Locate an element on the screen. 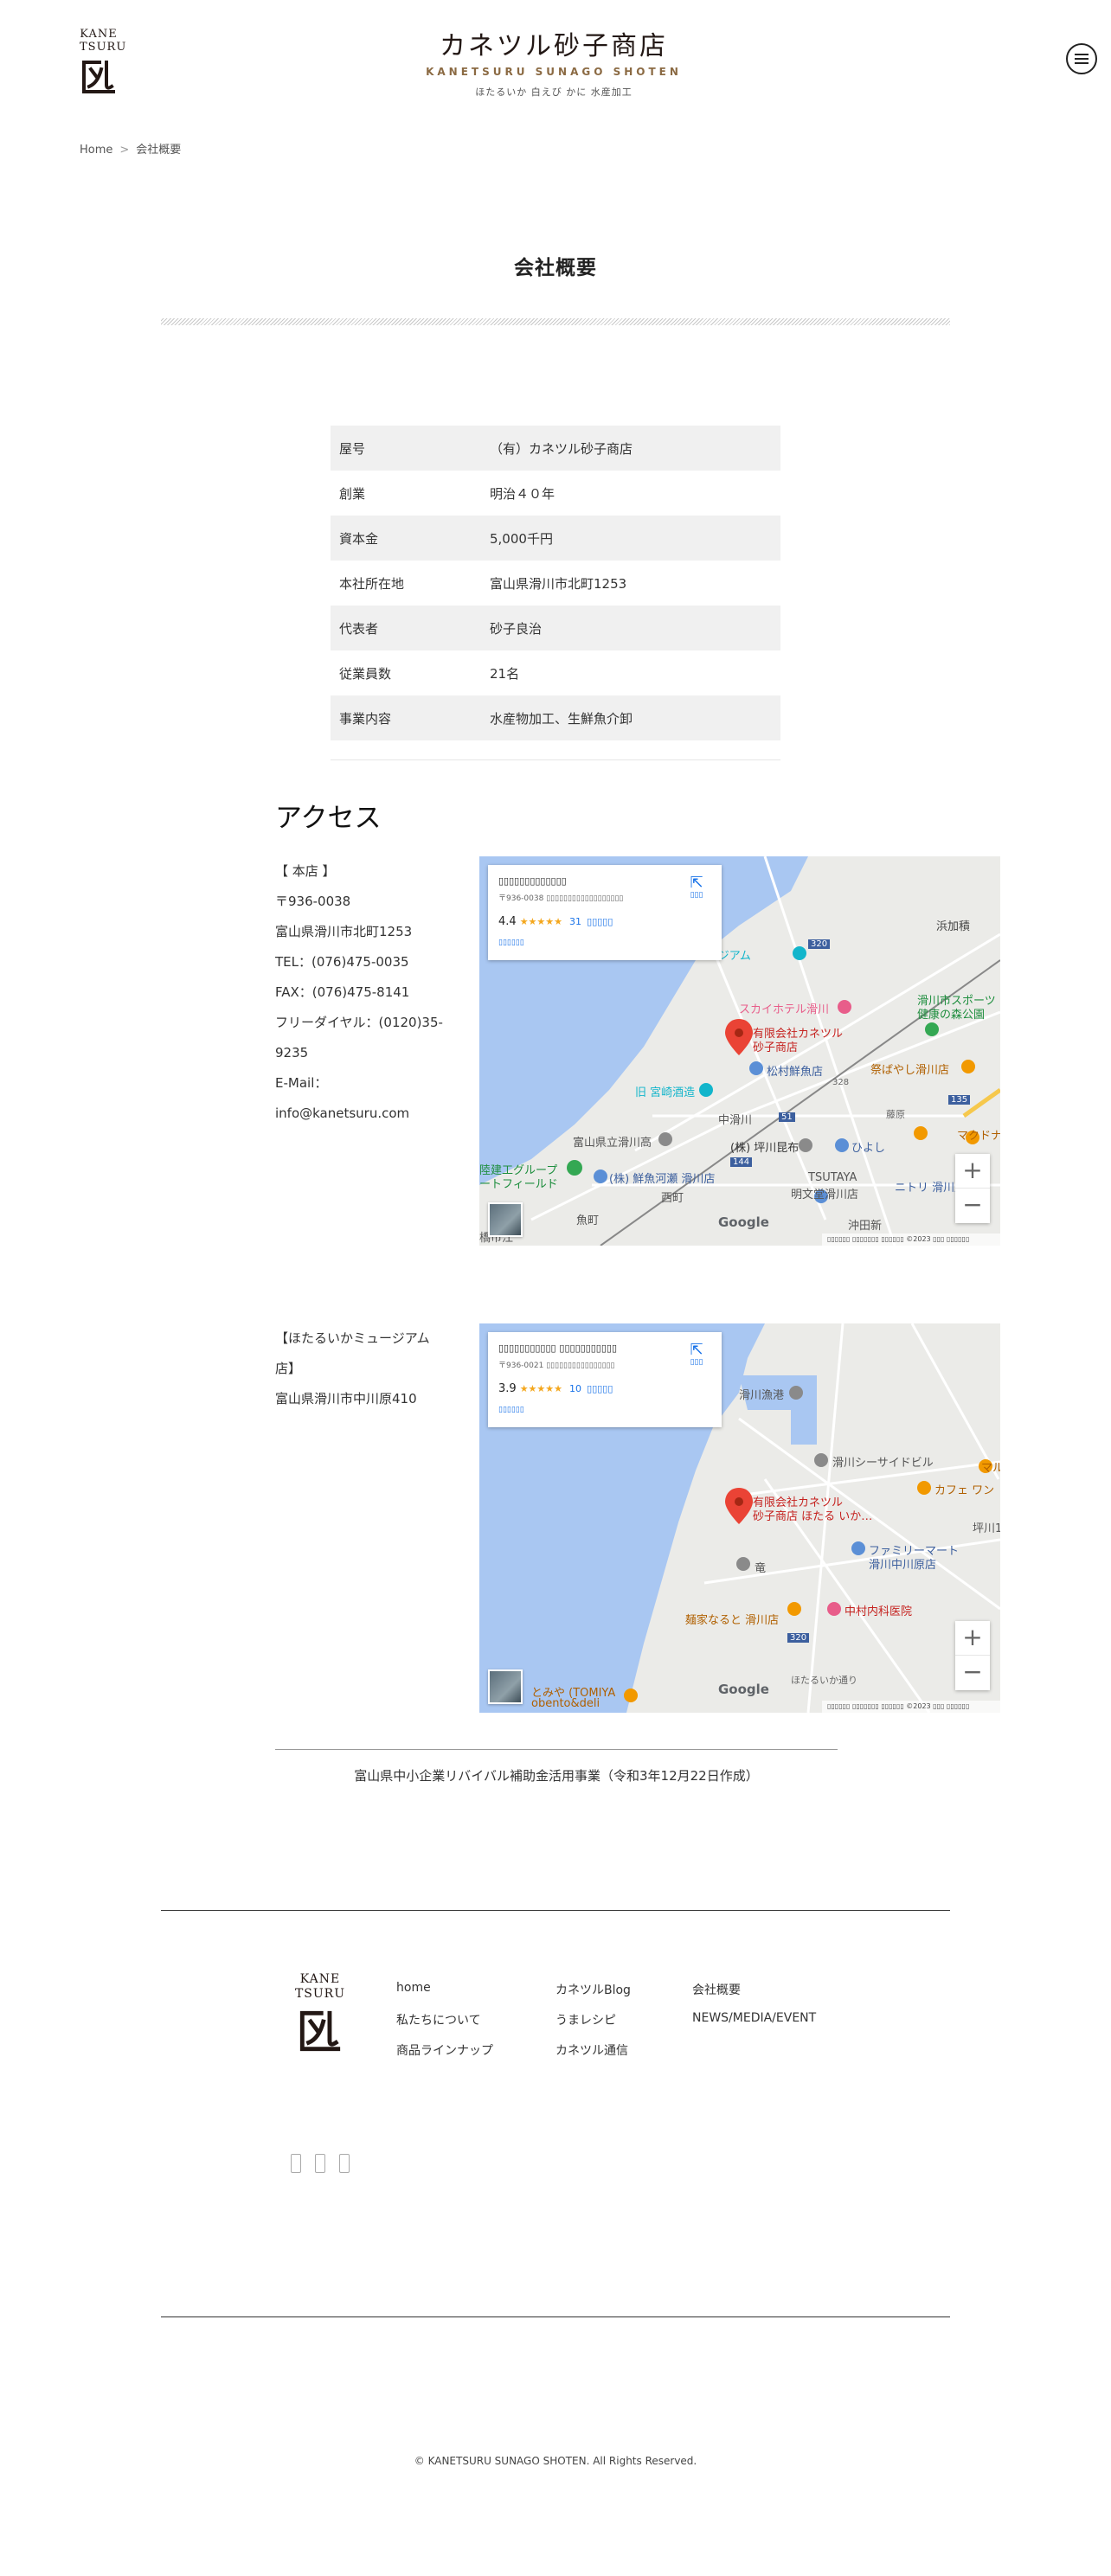 The image size is (1111, 2576). table-row: 創業 明治４０年 is located at coordinates (555, 494).